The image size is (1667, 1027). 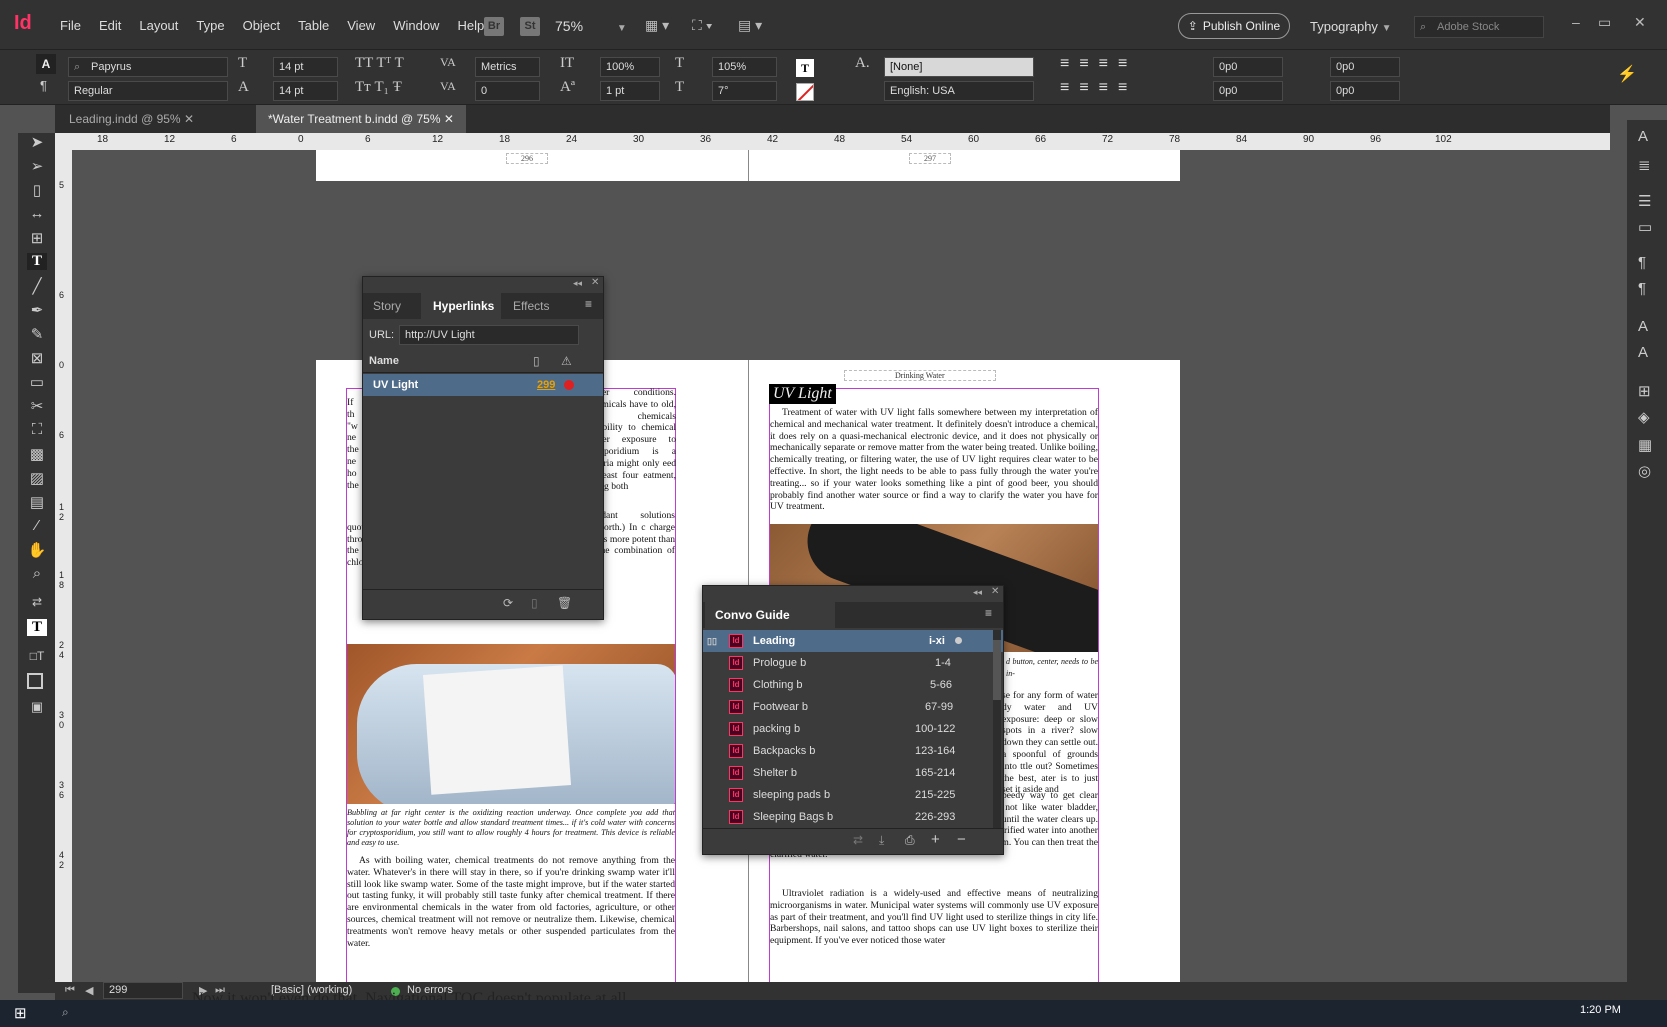 I want to click on vertical-scale-field: 100%, so click(x=630, y=67).